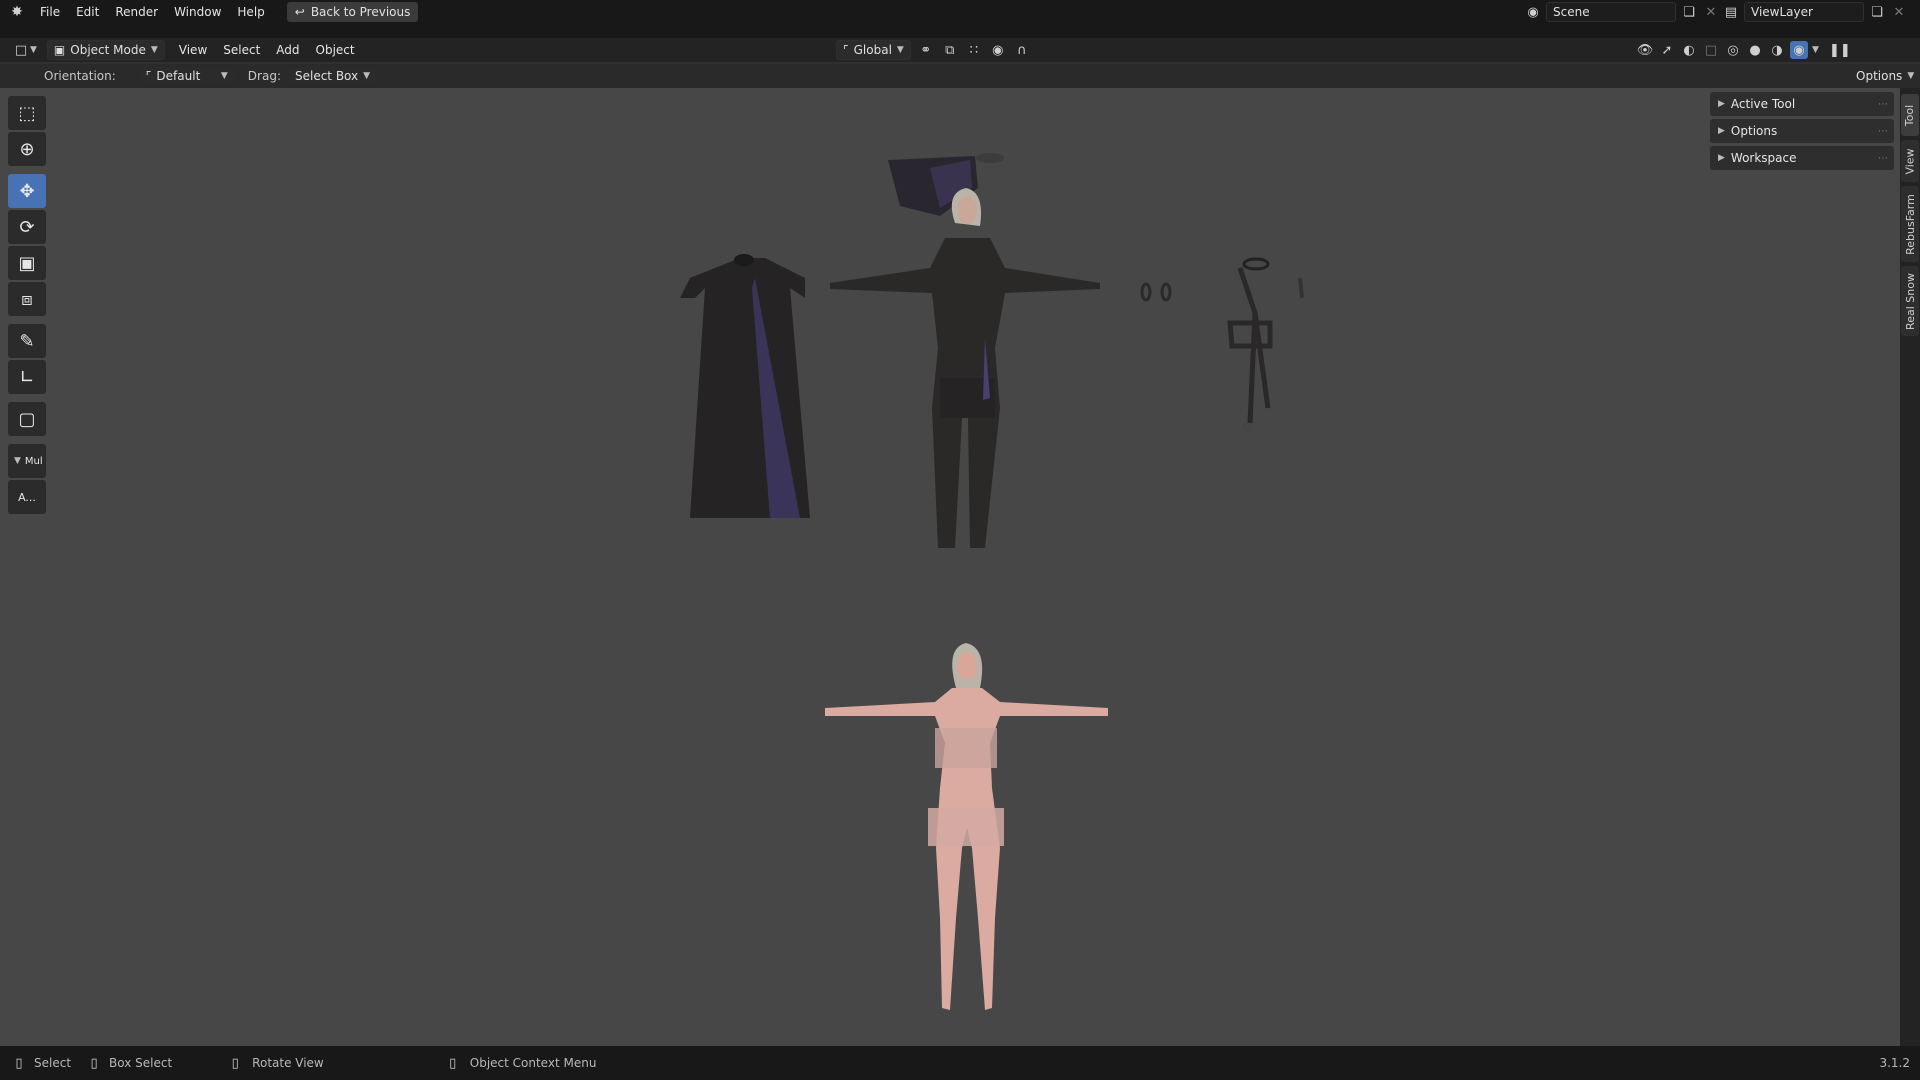  I want to click on blender-logo-icon: ✸, so click(17, 12).